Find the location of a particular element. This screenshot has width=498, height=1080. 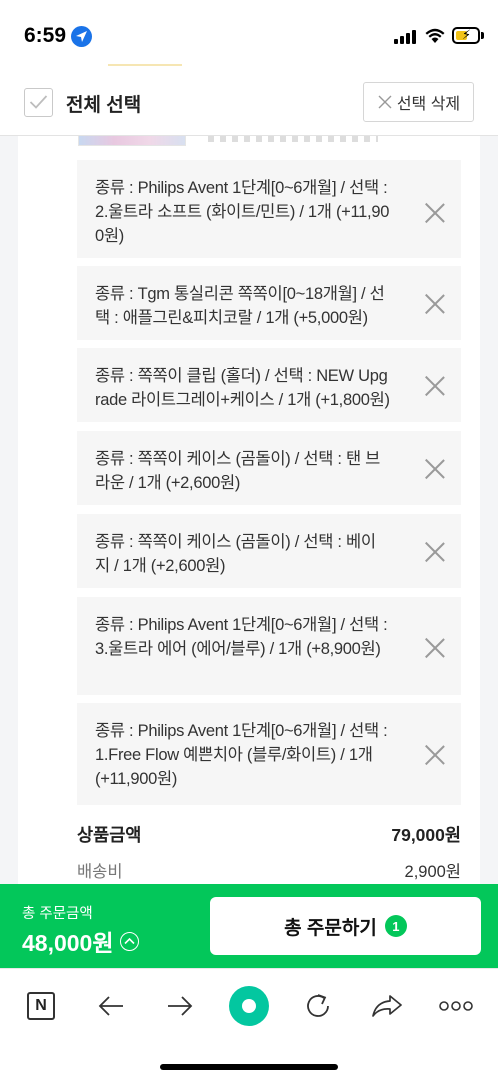

more-icon is located at coordinates (456, 1006).